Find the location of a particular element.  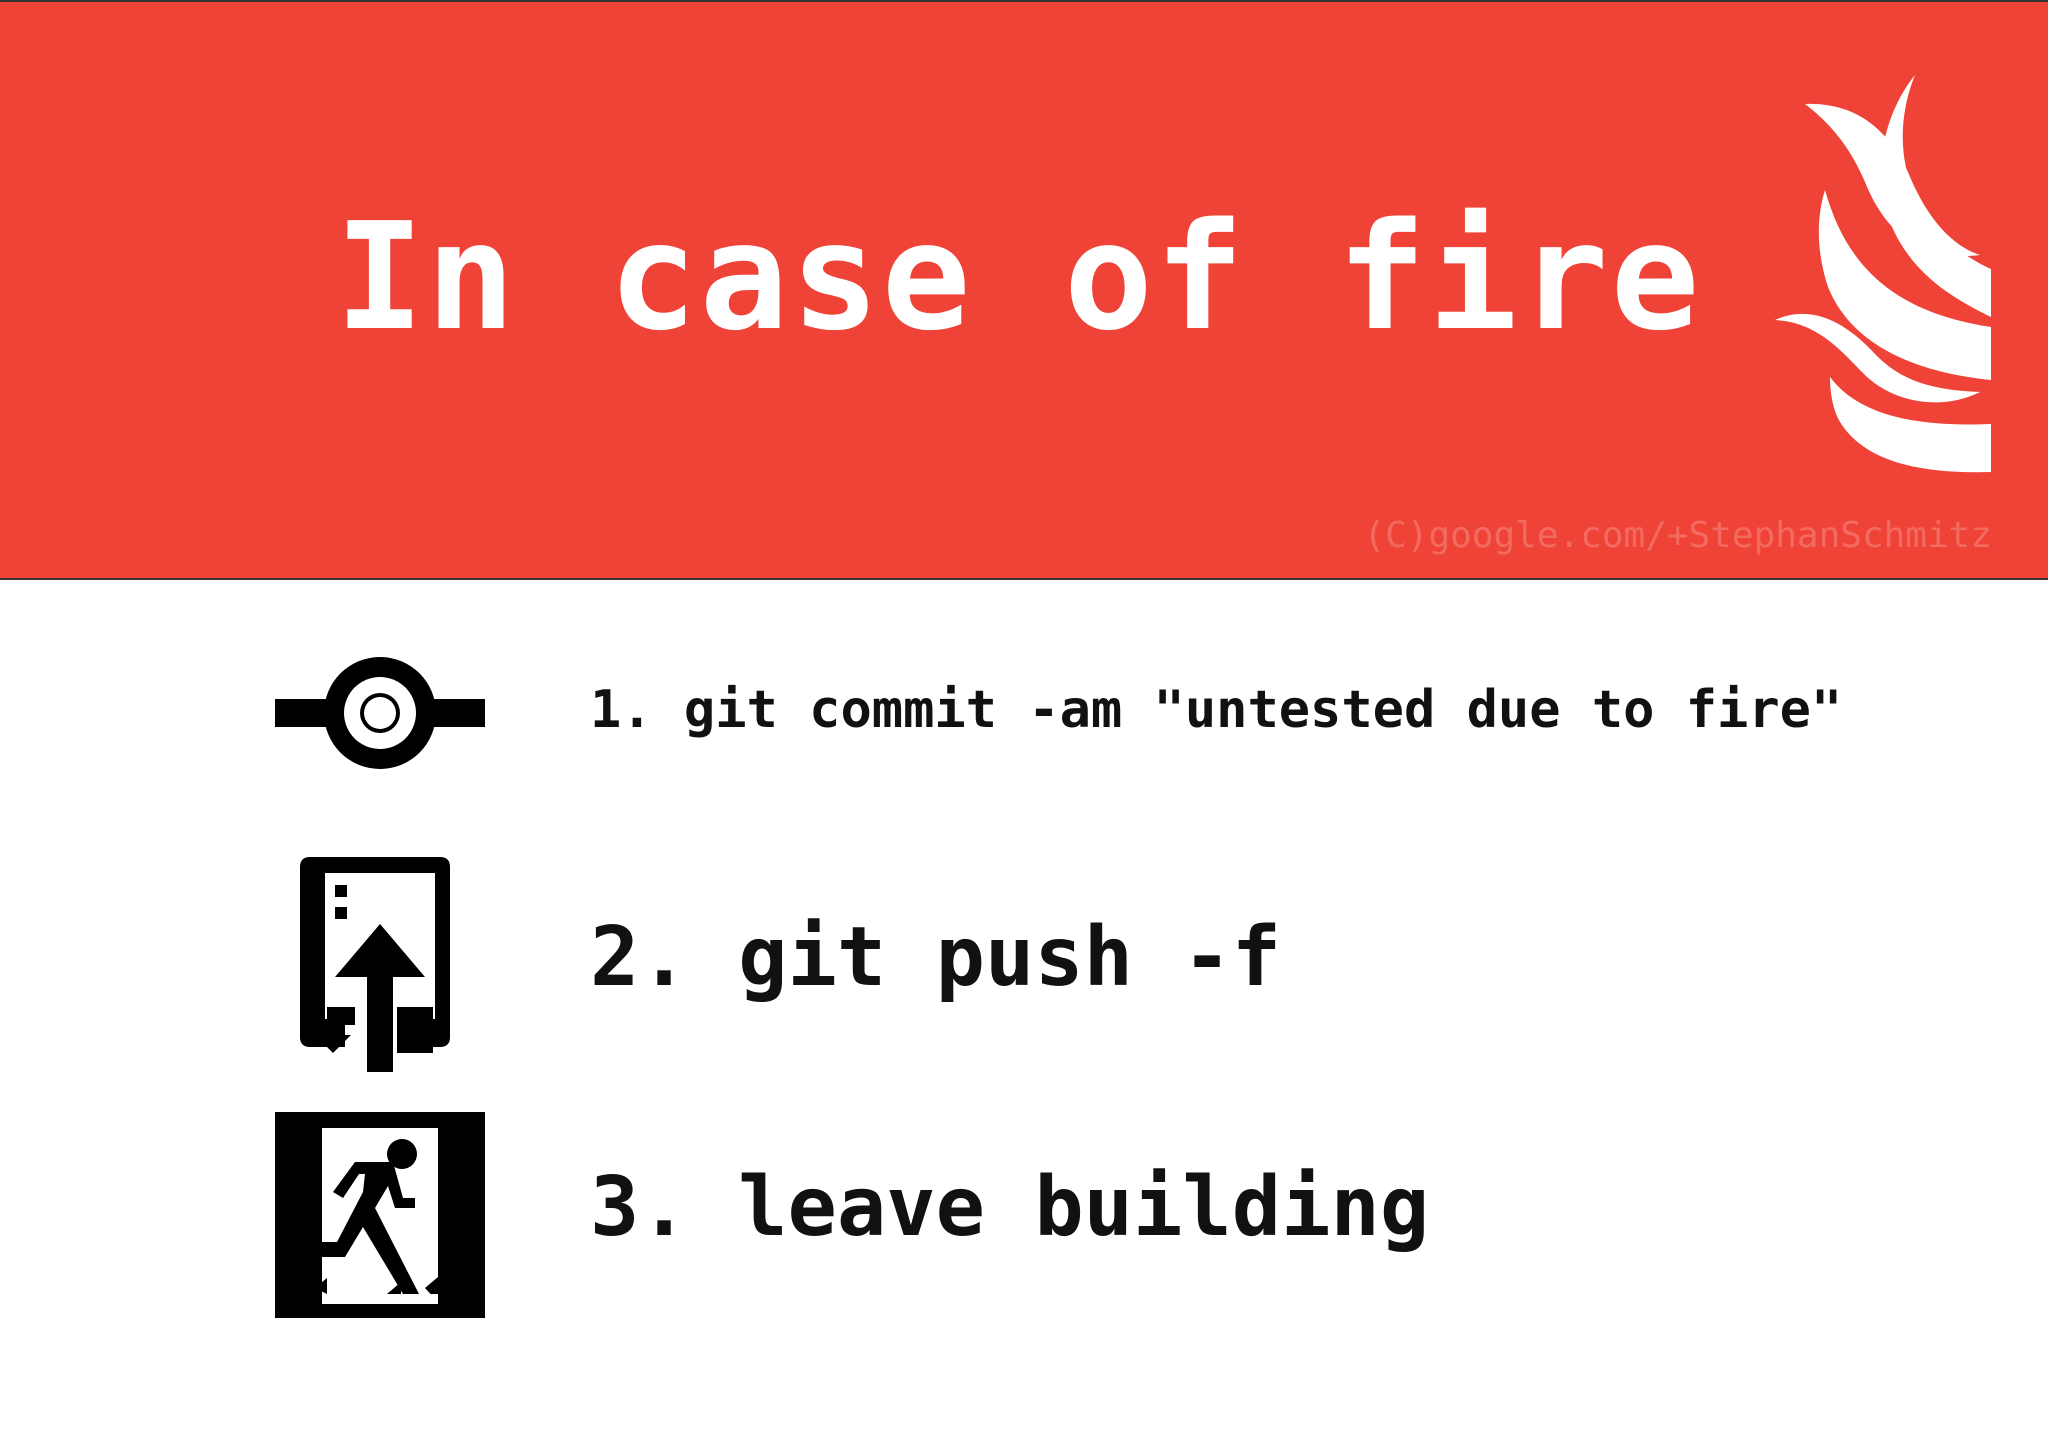

elevator-up-icon is located at coordinates (375, 964).